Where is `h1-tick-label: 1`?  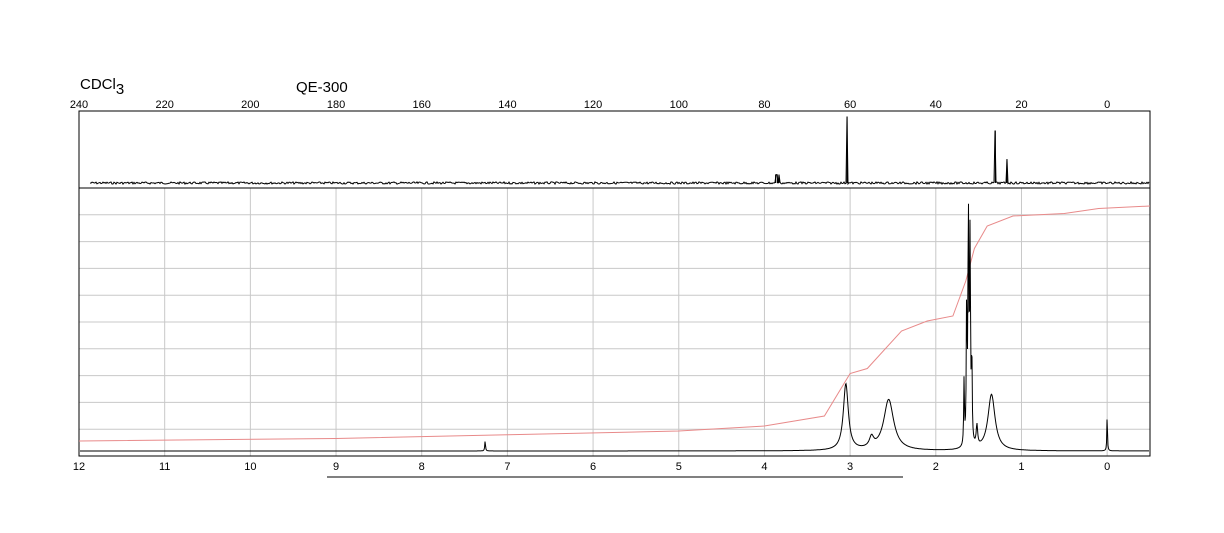
h1-tick-label: 1 is located at coordinates (1021, 467).